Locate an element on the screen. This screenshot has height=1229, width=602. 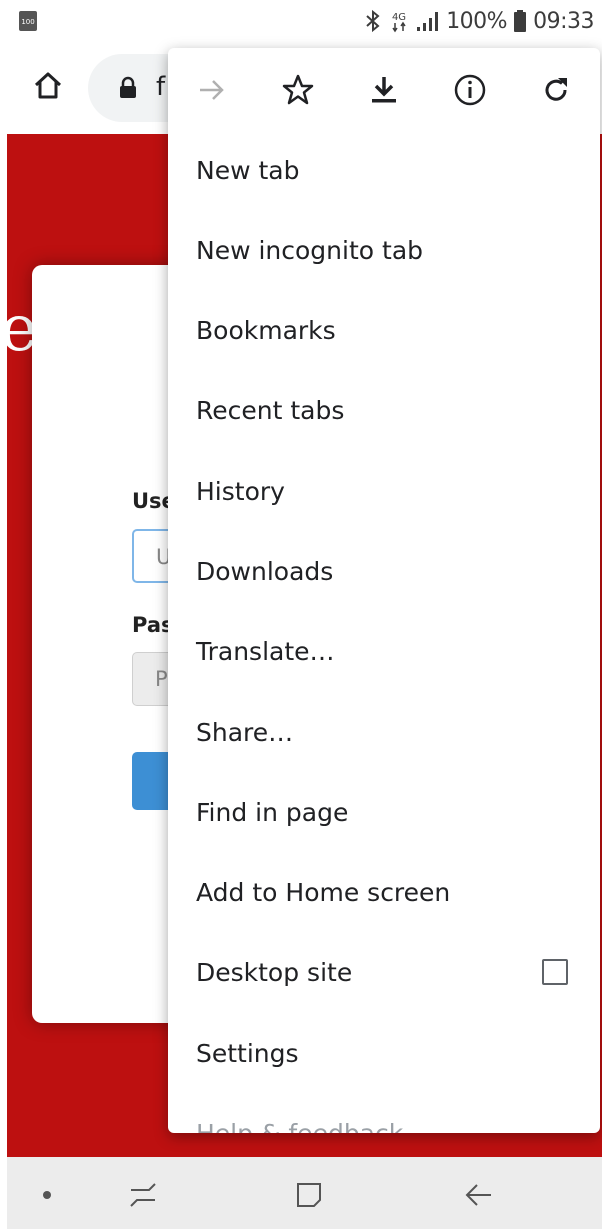
dot-icon is located at coordinates (47, 1195).